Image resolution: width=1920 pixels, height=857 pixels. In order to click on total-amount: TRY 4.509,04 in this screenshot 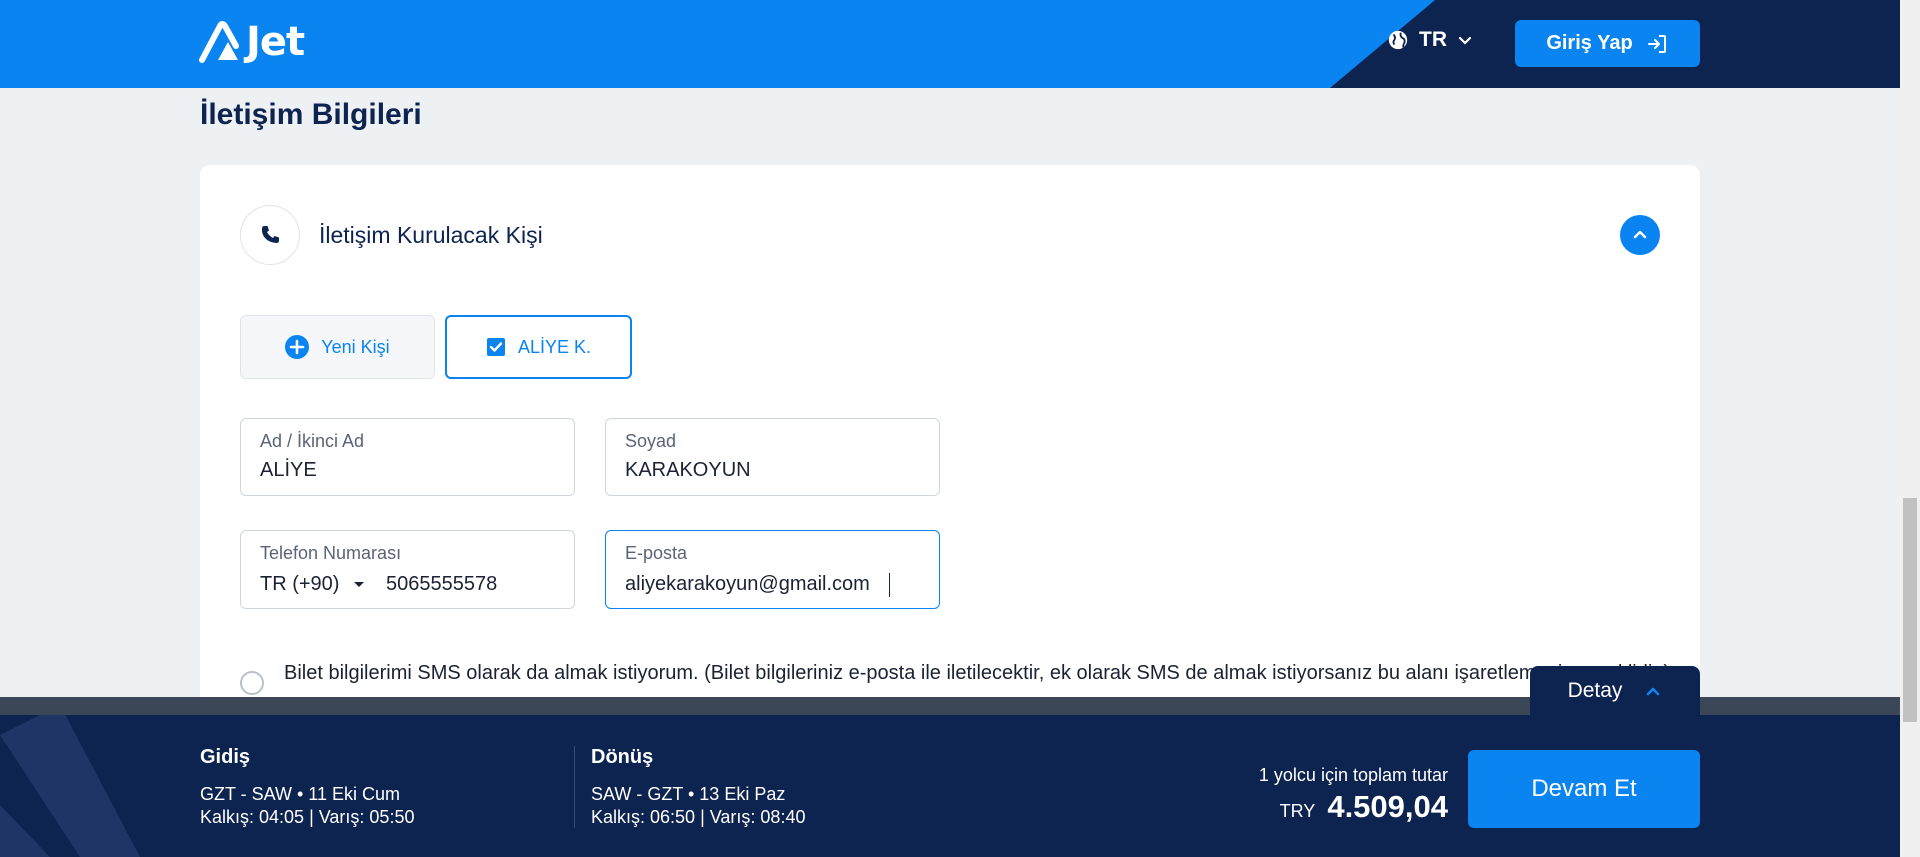, I will do `click(1364, 807)`.